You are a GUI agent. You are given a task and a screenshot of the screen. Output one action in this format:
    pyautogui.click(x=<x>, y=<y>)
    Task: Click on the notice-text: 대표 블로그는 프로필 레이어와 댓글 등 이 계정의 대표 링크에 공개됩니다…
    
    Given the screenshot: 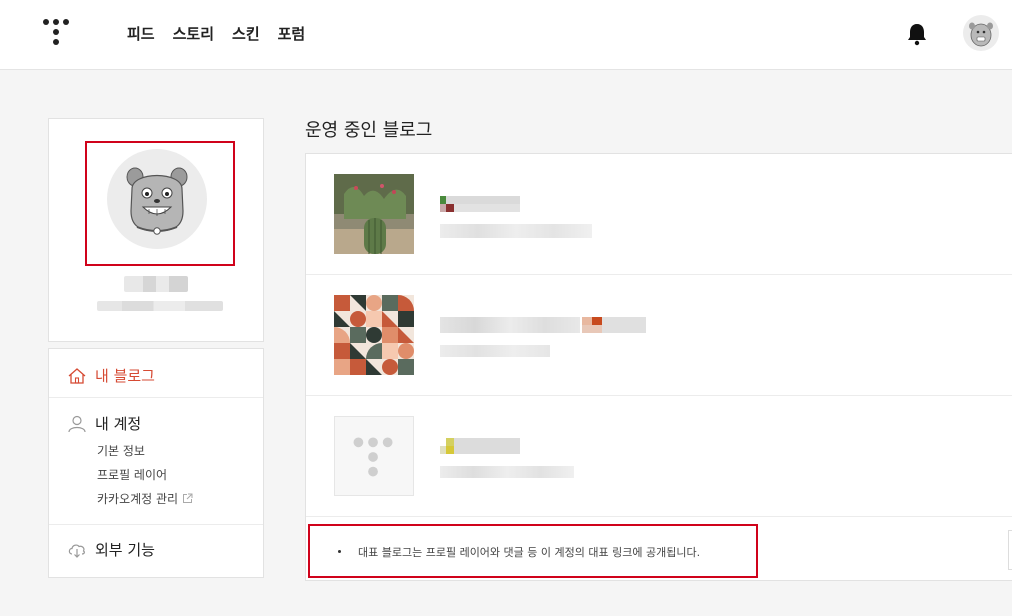 What is the action you would take?
    pyautogui.click(x=529, y=552)
    